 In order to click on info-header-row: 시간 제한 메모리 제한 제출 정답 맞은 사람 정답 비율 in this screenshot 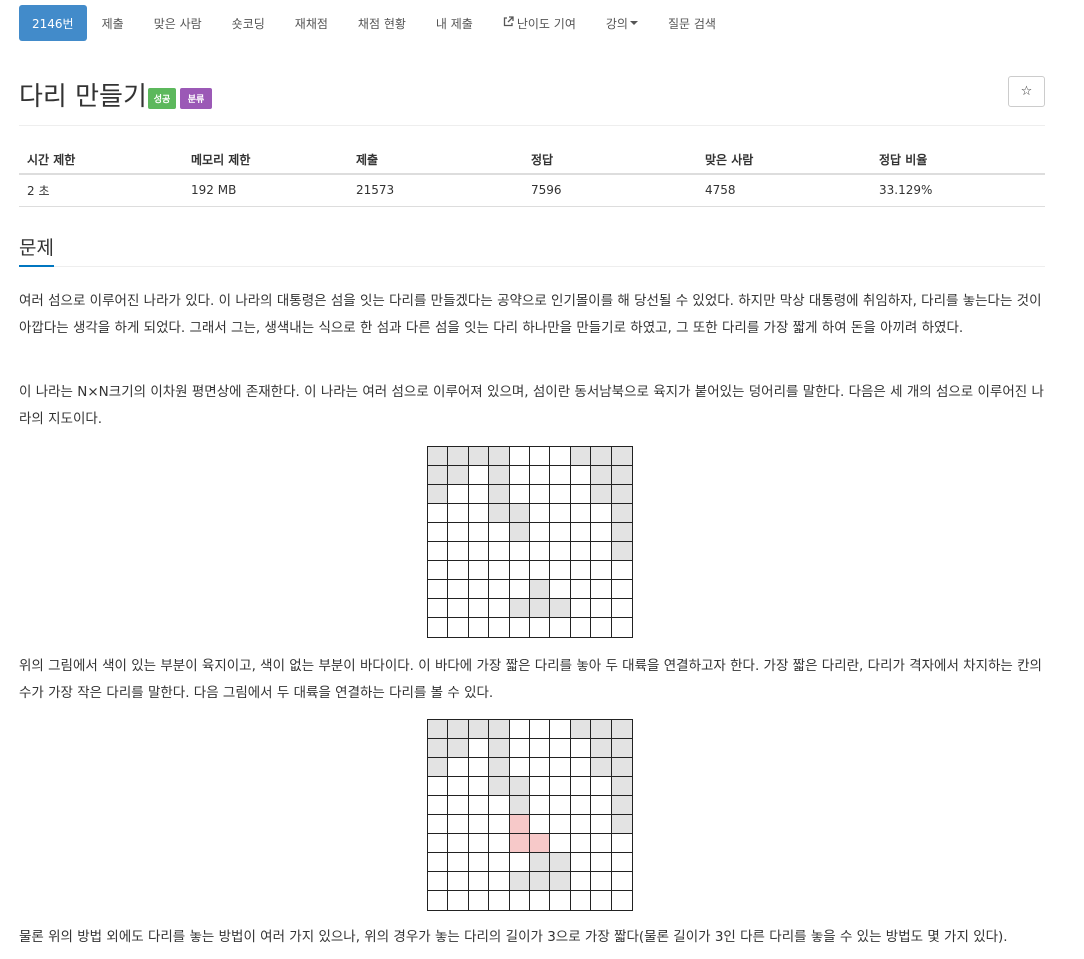, I will do `click(532, 160)`.